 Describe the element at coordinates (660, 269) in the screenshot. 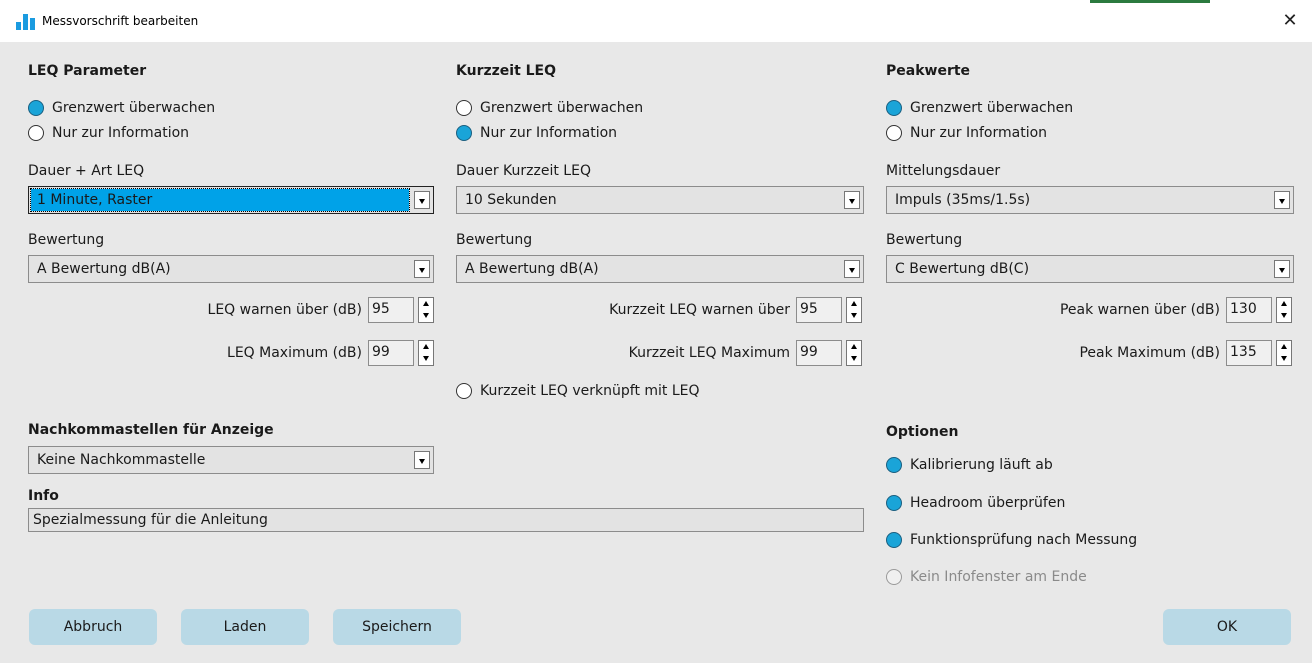

I see `short-weighting-select: A Bewertung dB(A)` at that location.